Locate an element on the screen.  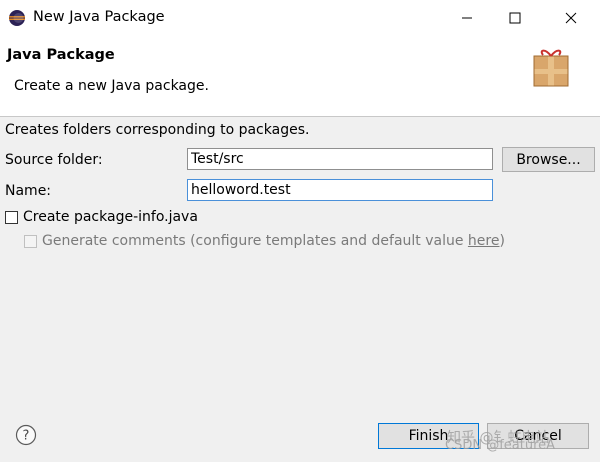
name-label: Name: is located at coordinates (28, 191).